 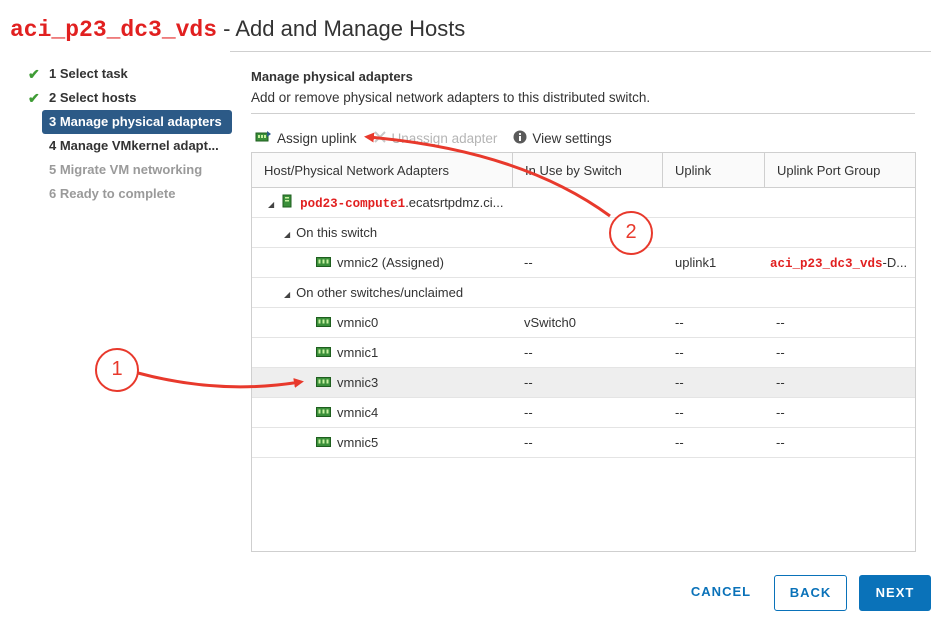 What do you see at coordinates (631, 233) in the screenshot?
I see `annotation-badge-2: 2` at bounding box center [631, 233].